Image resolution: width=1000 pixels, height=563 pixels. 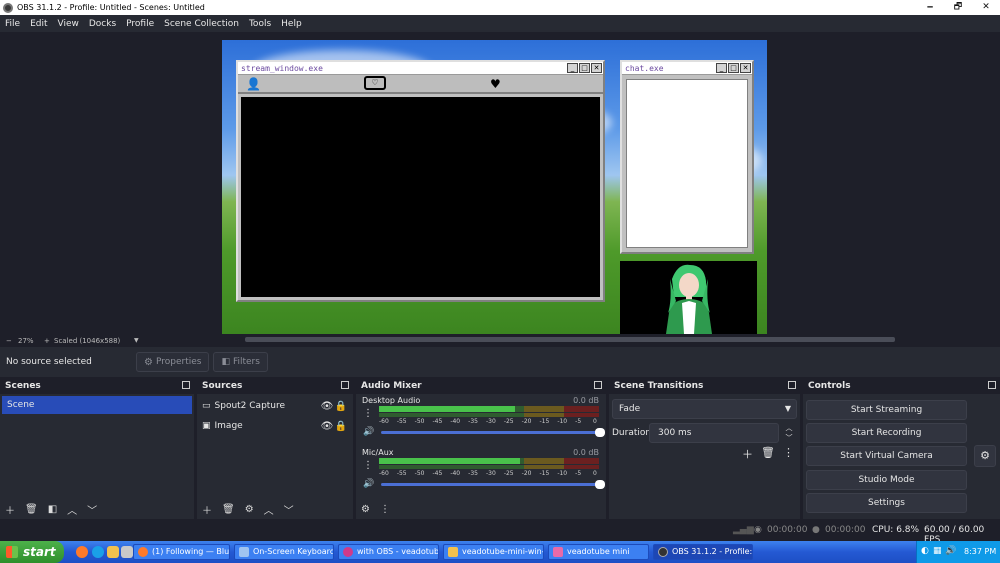 What do you see at coordinates (473, 421) in the screenshot?
I see `meter-tick-label: -35` at bounding box center [473, 421].